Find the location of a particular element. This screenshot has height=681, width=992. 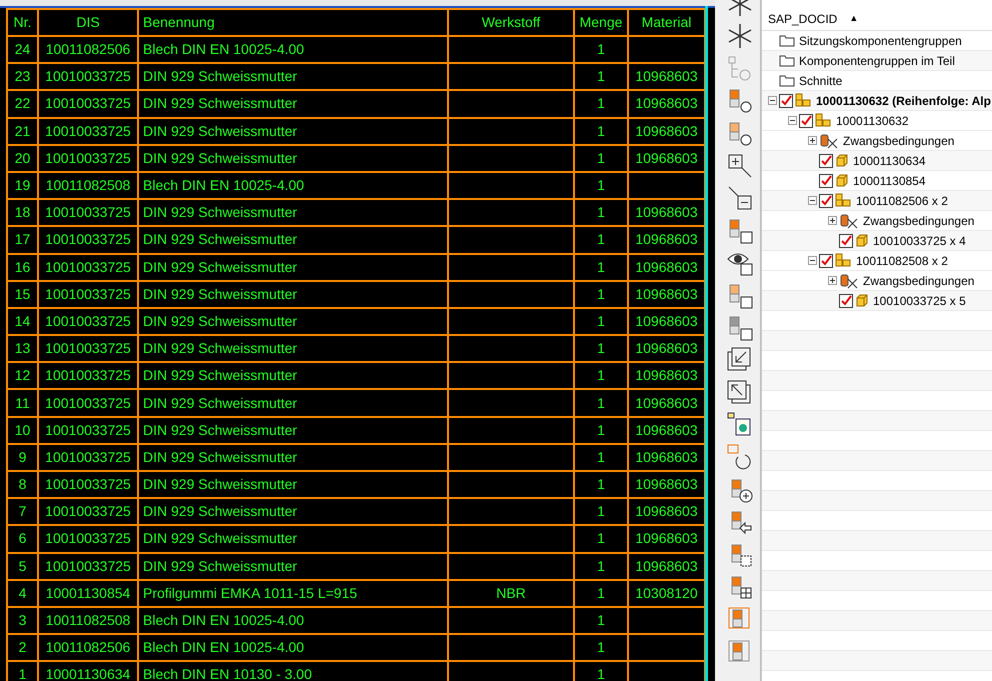

table-cell-text: 6 is located at coordinates (22, 538).